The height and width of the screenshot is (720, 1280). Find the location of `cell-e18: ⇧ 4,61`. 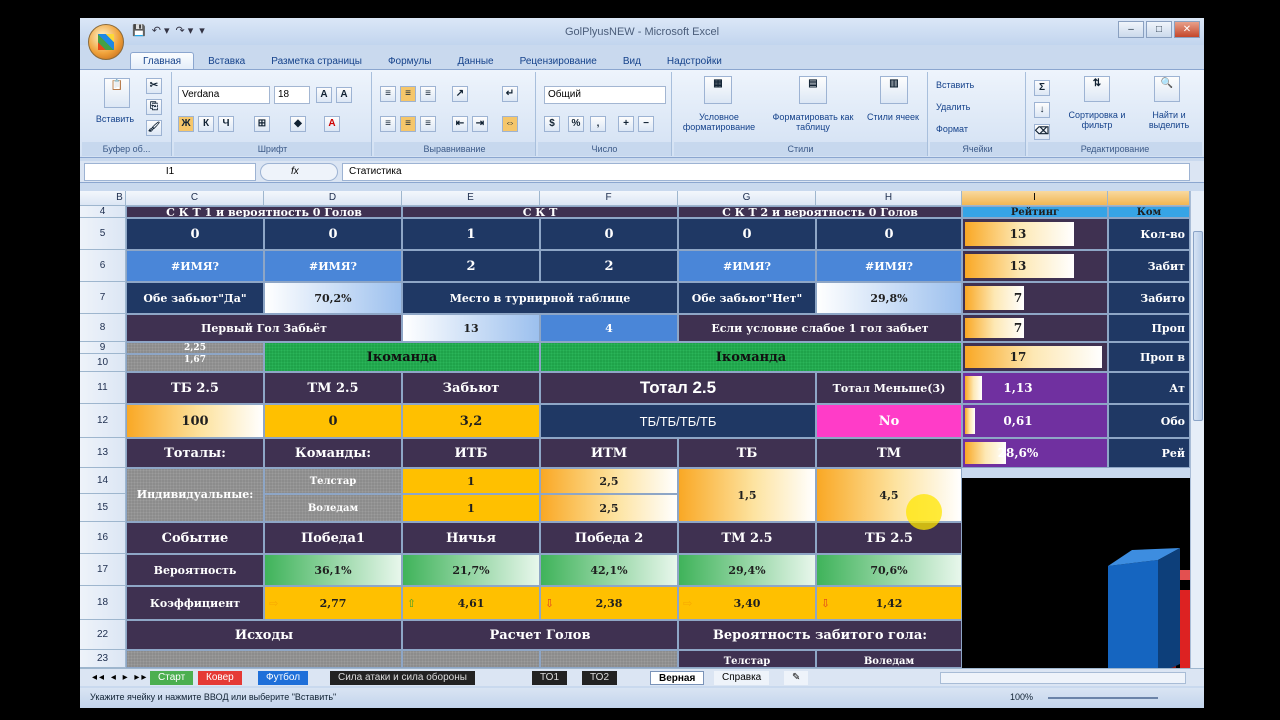

cell-e18: ⇧ 4,61 is located at coordinates (471, 603).